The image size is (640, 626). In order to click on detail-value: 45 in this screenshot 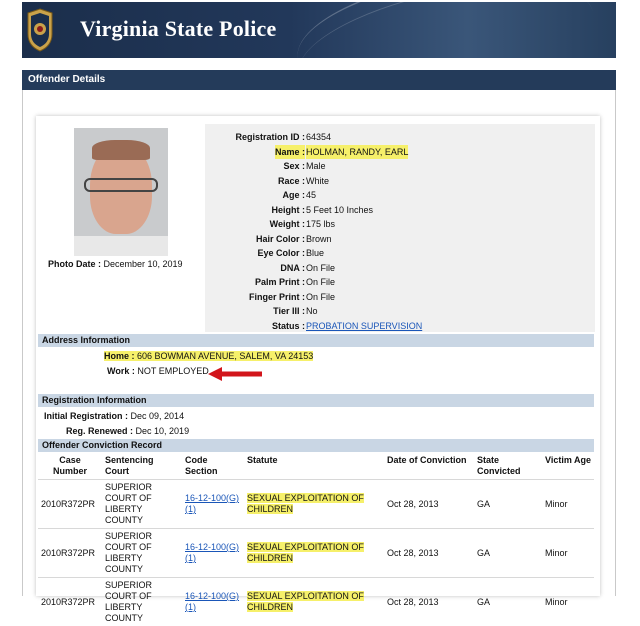, I will do `click(311, 195)`.